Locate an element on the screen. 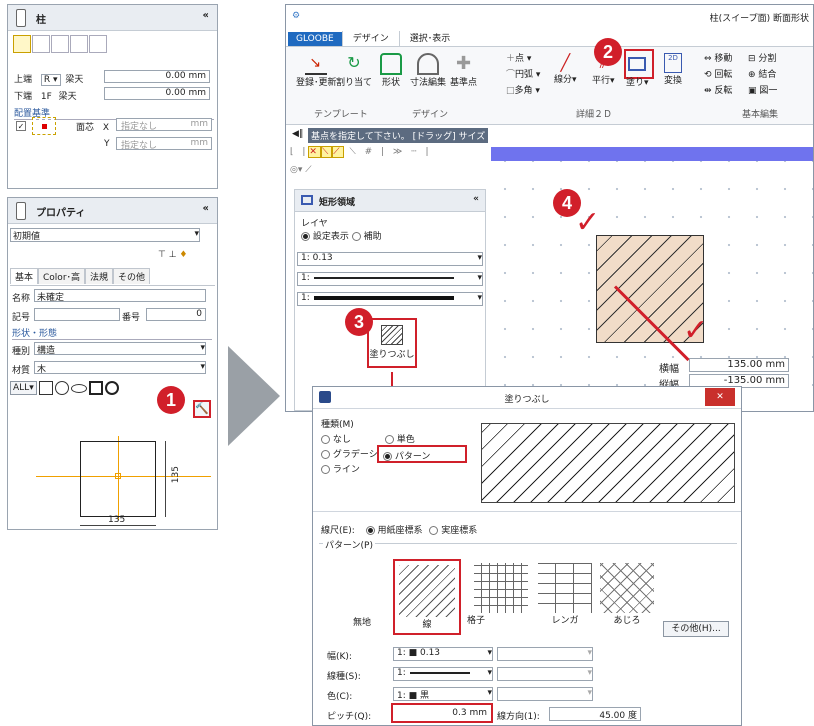 The image size is (814, 726). segment-button: ╱ 線分▾ is located at coordinates (565, 69).